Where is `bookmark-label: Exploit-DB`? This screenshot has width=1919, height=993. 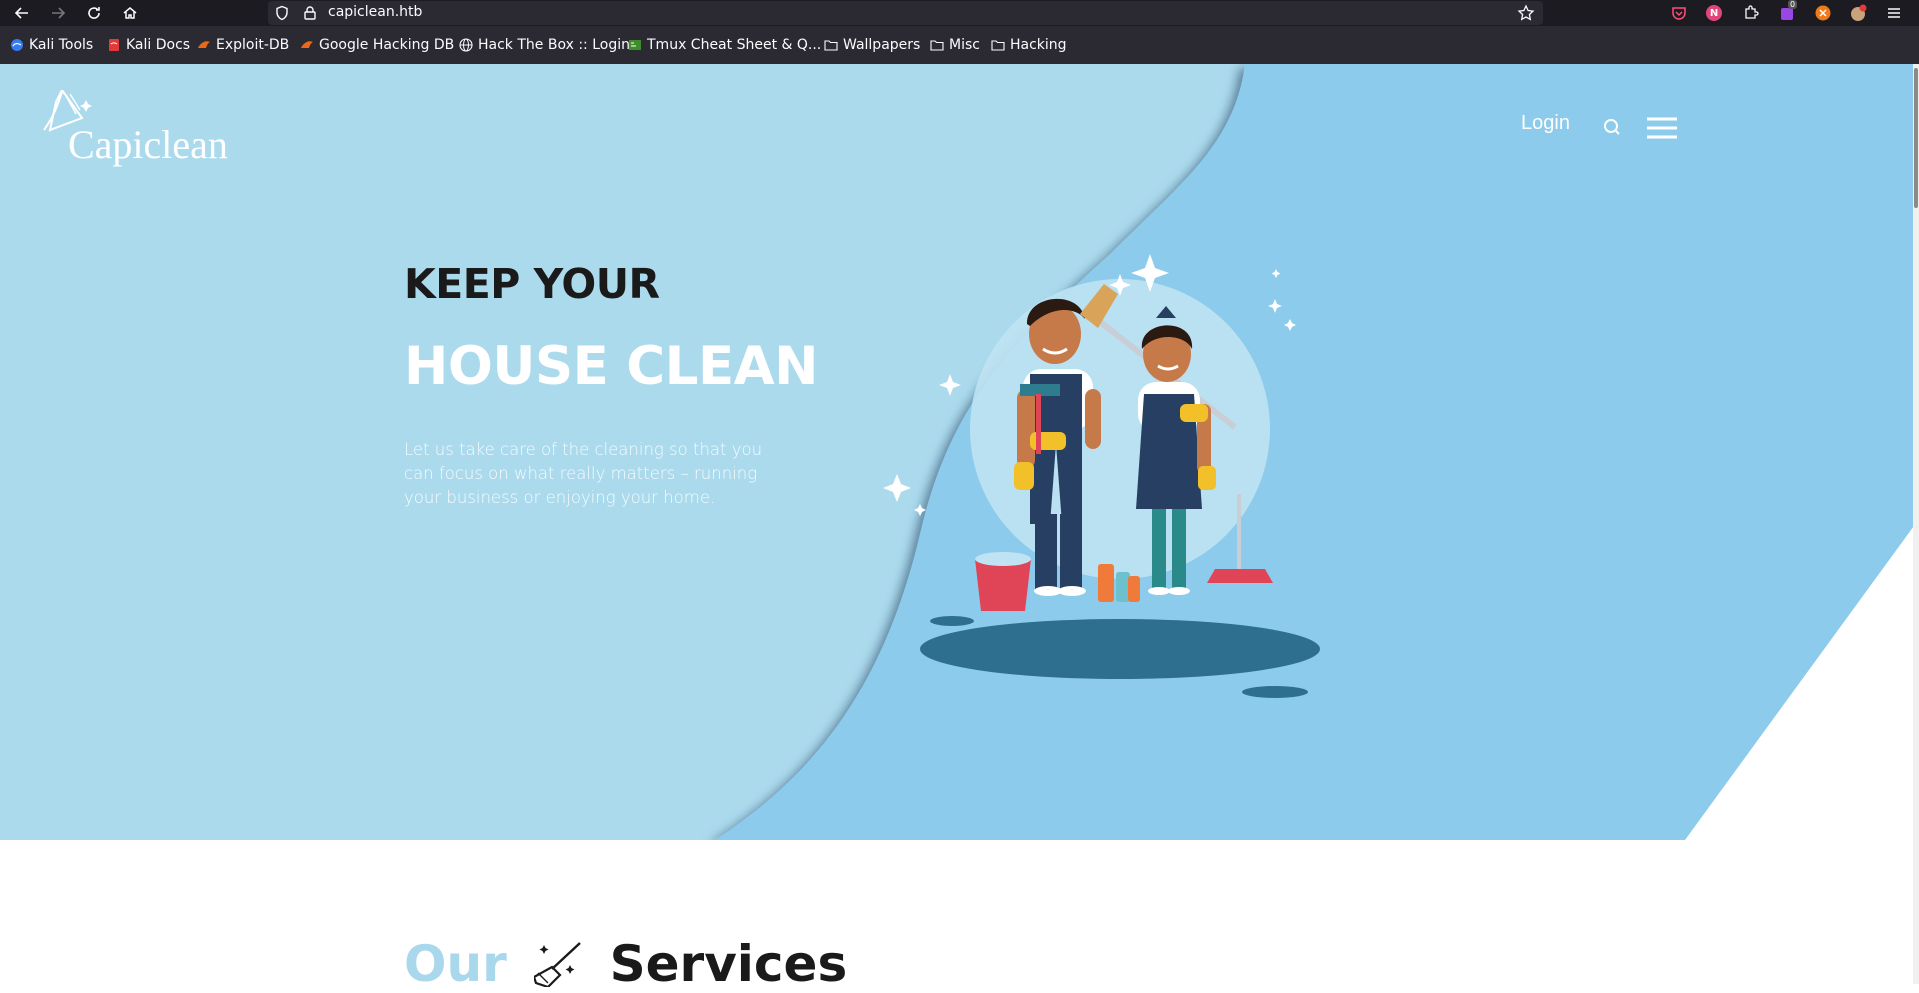
bookmark-label: Exploit-DB is located at coordinates (253, 45).